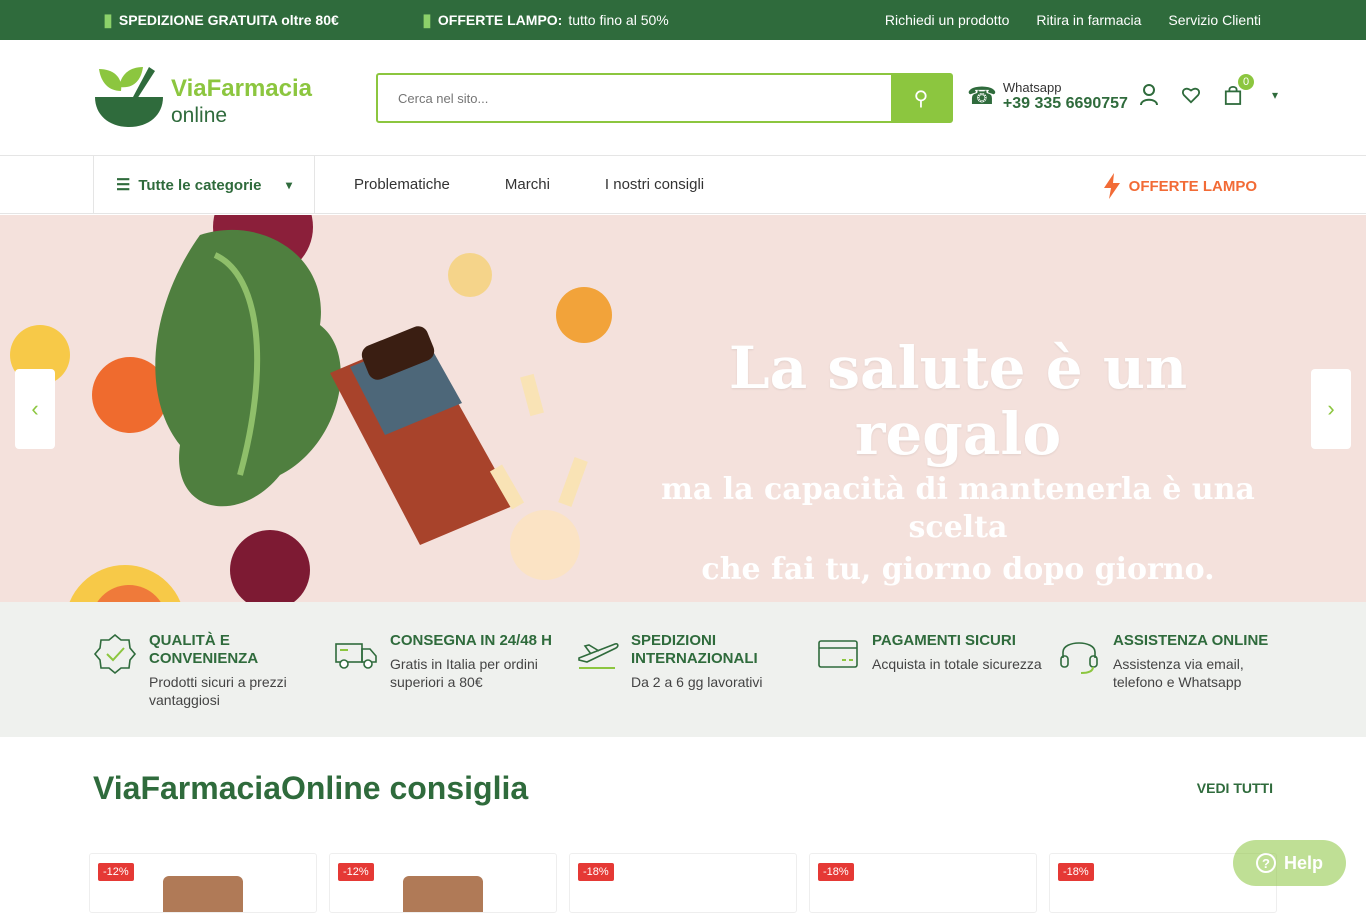 The image size is (1366, 913). I want to click on bolt-icon, so click(1111, 186).